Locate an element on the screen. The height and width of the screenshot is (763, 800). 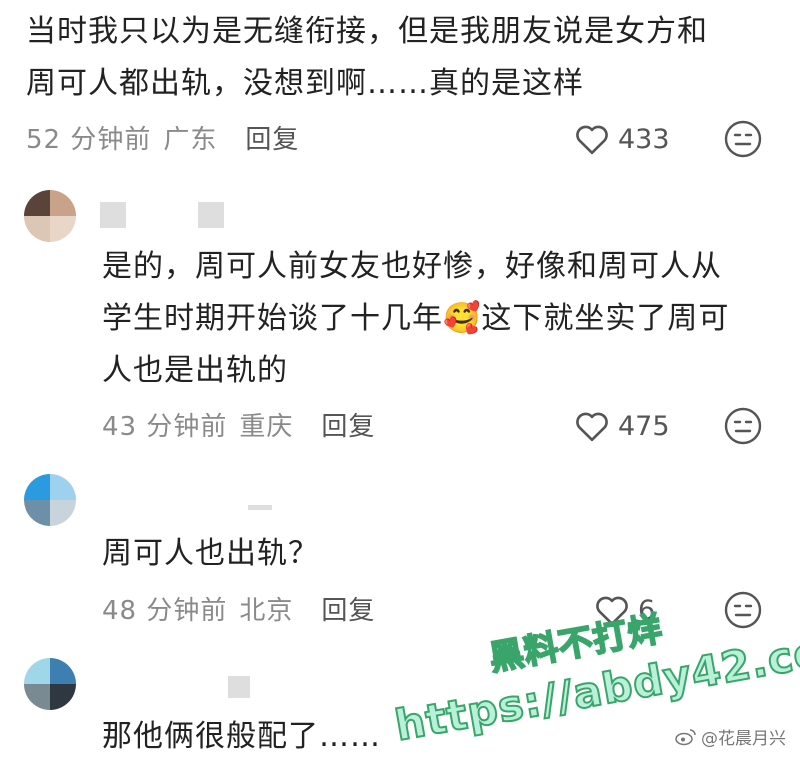
source-credit: @花晨月兴 is located at coordinates (730, 736).